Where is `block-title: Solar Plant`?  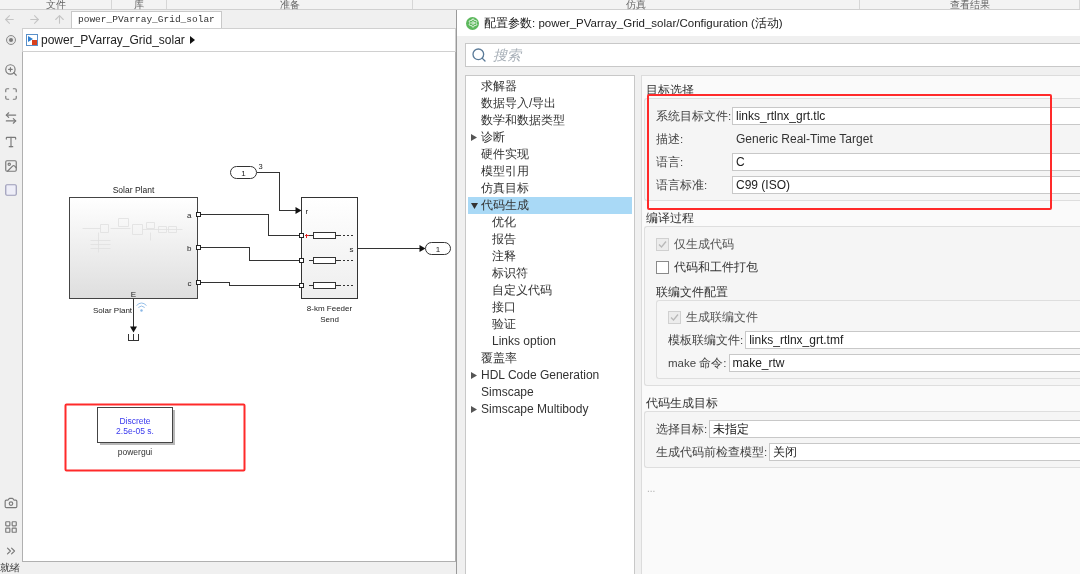
block-title: Solar Plant is located at coordinates (133, 189).